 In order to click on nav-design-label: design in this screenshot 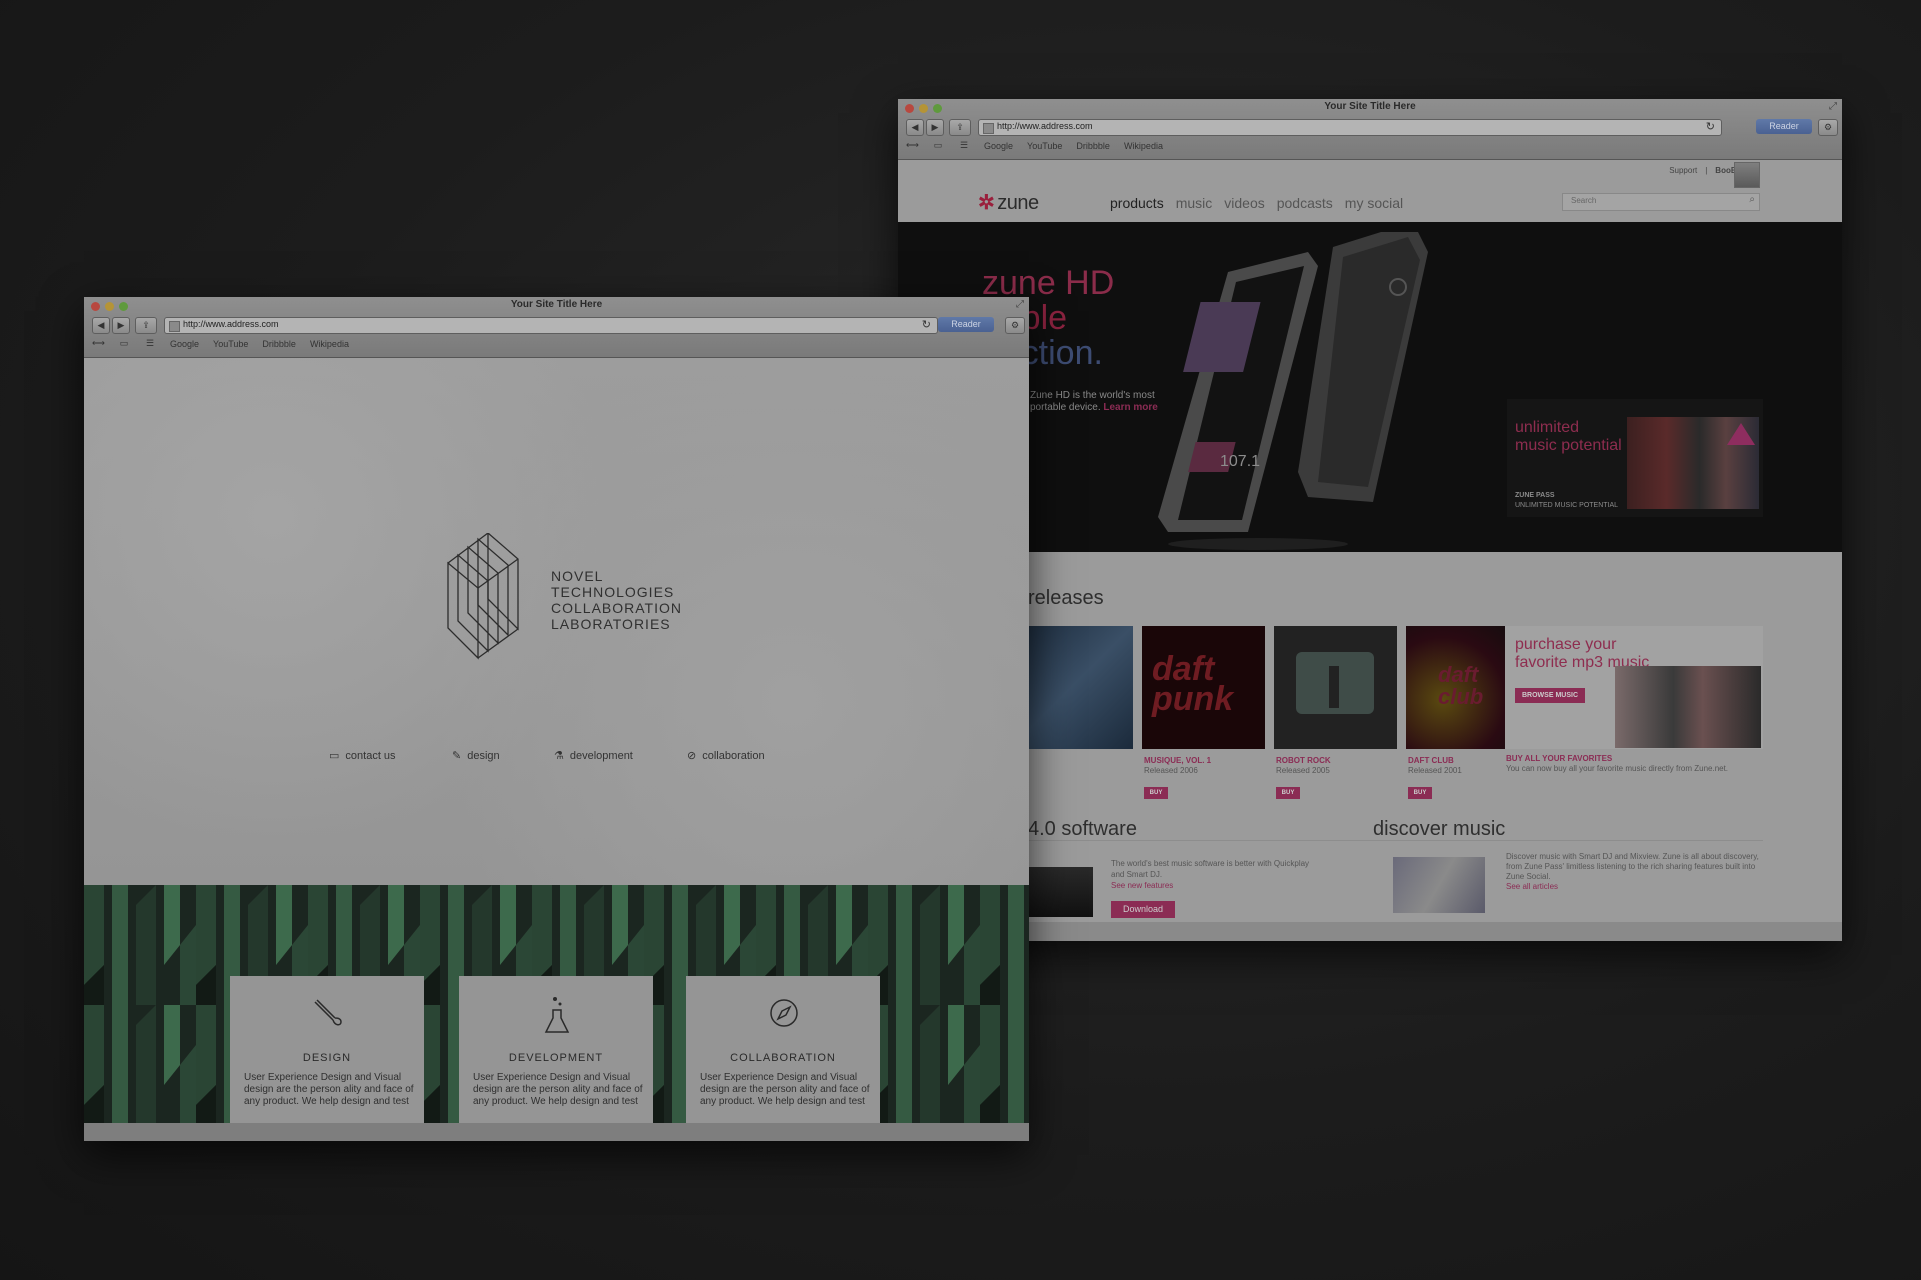, I will do `click(483, 755)`.